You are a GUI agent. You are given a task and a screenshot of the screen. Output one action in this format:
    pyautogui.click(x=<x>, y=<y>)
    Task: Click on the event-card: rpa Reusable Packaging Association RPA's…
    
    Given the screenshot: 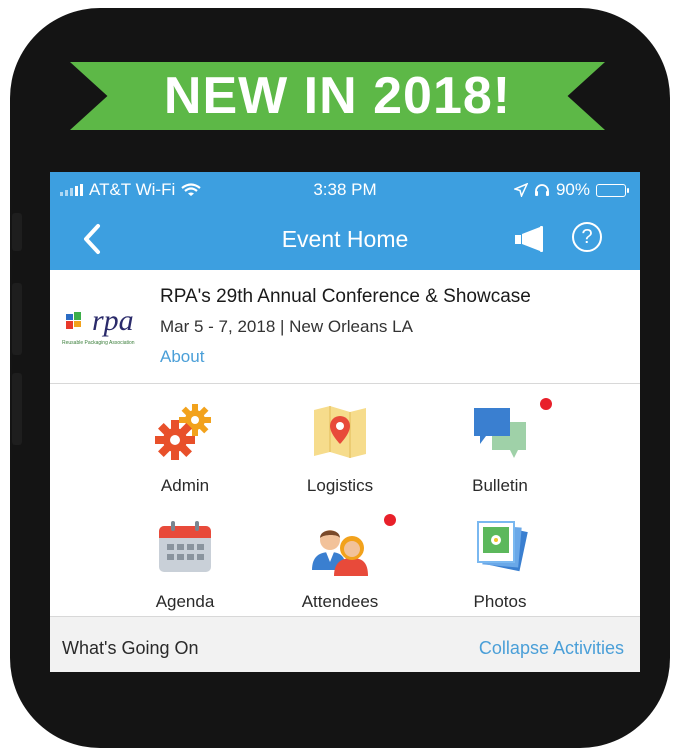 What is the action you would take?
    pyautogui.click(x=345, y=327)
    